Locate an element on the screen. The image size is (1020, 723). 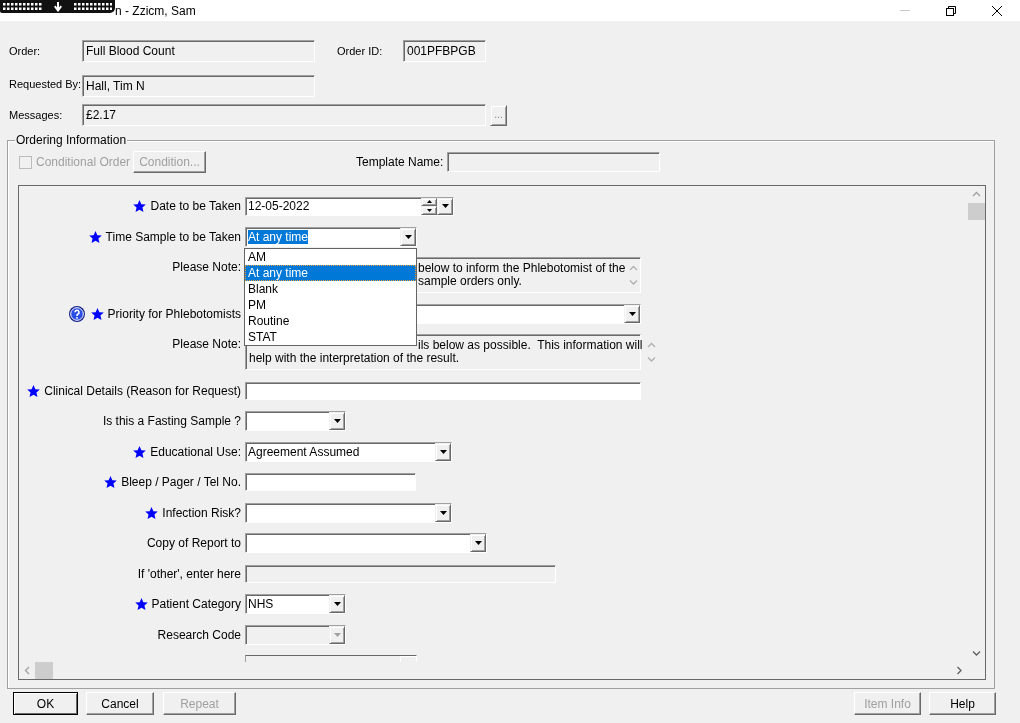
field-label: Is this a Fasting Sample ? is located at coordinates (171, 421).